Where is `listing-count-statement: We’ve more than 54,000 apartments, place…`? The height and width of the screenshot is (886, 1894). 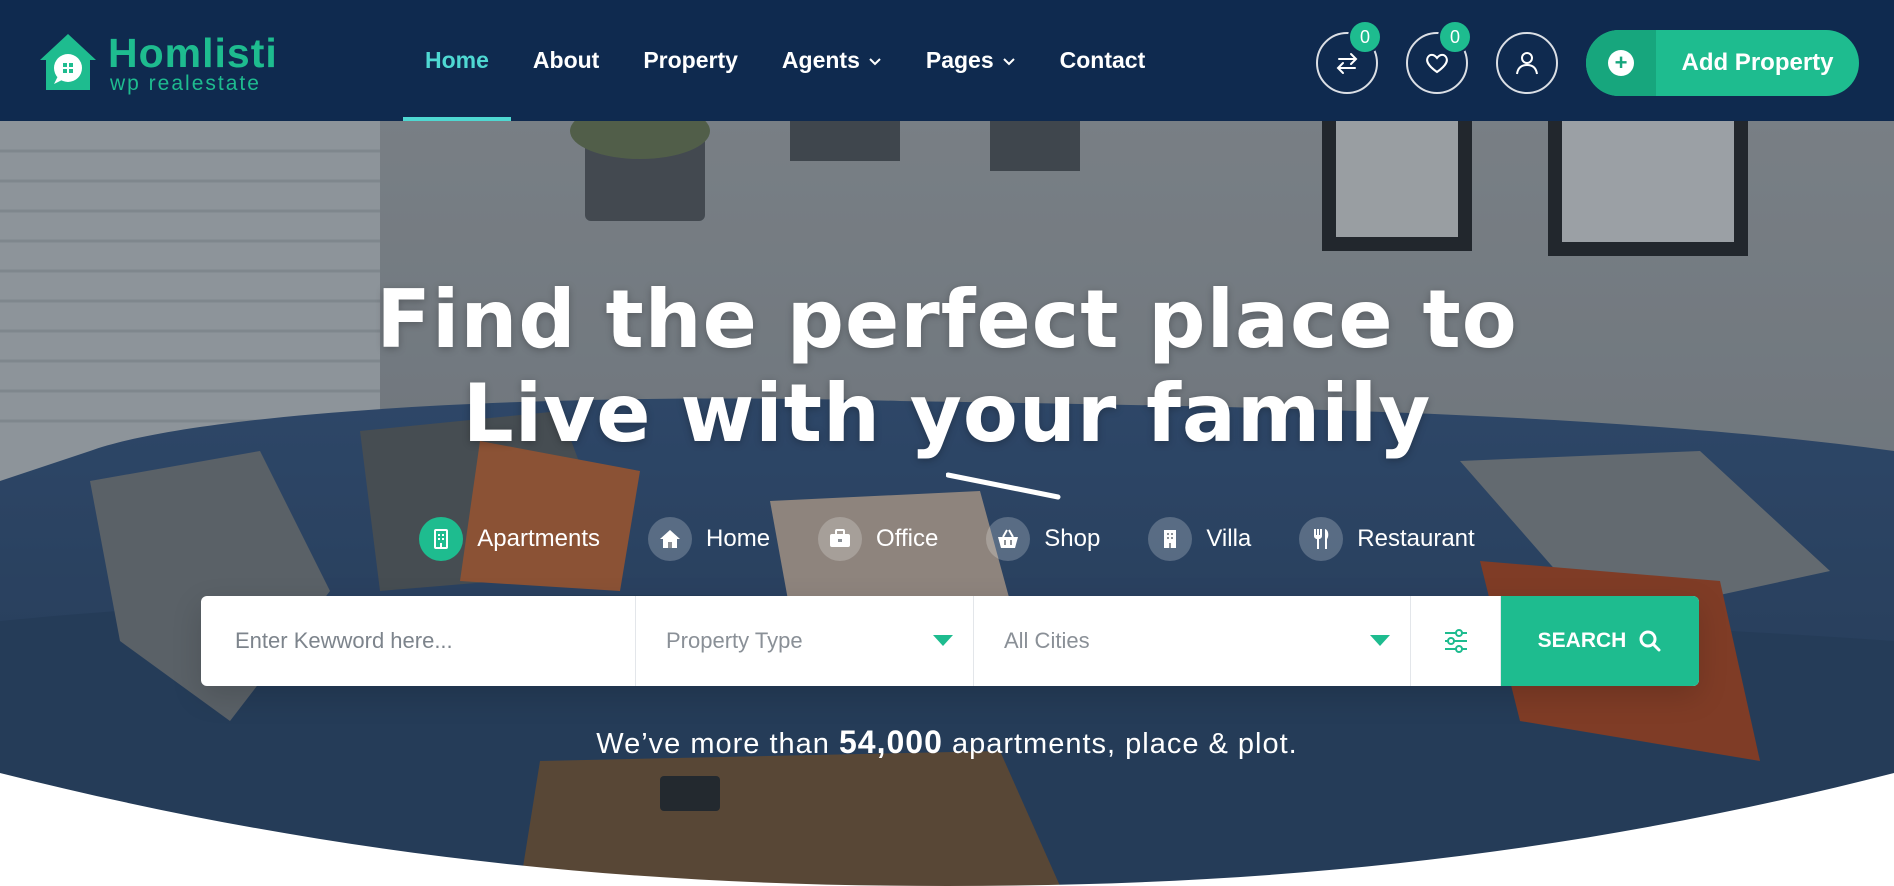 listing-count-statement: We’ve more than 54,000 apartments, place… is located at coordinates (947, 742).